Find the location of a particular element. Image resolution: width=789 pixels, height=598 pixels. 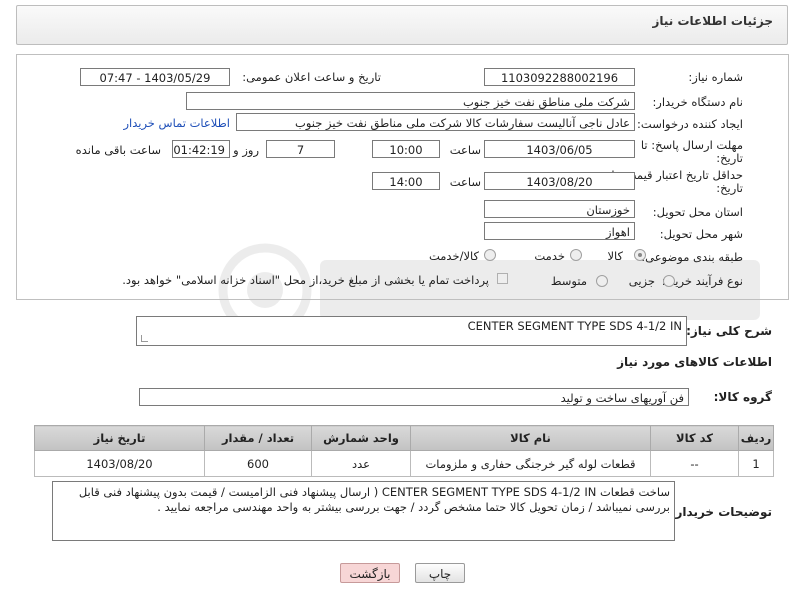

general-desc-field: CENTER SEGMENT TYPE SDS 4-1/2 IN is located at coordinates (411, 331).